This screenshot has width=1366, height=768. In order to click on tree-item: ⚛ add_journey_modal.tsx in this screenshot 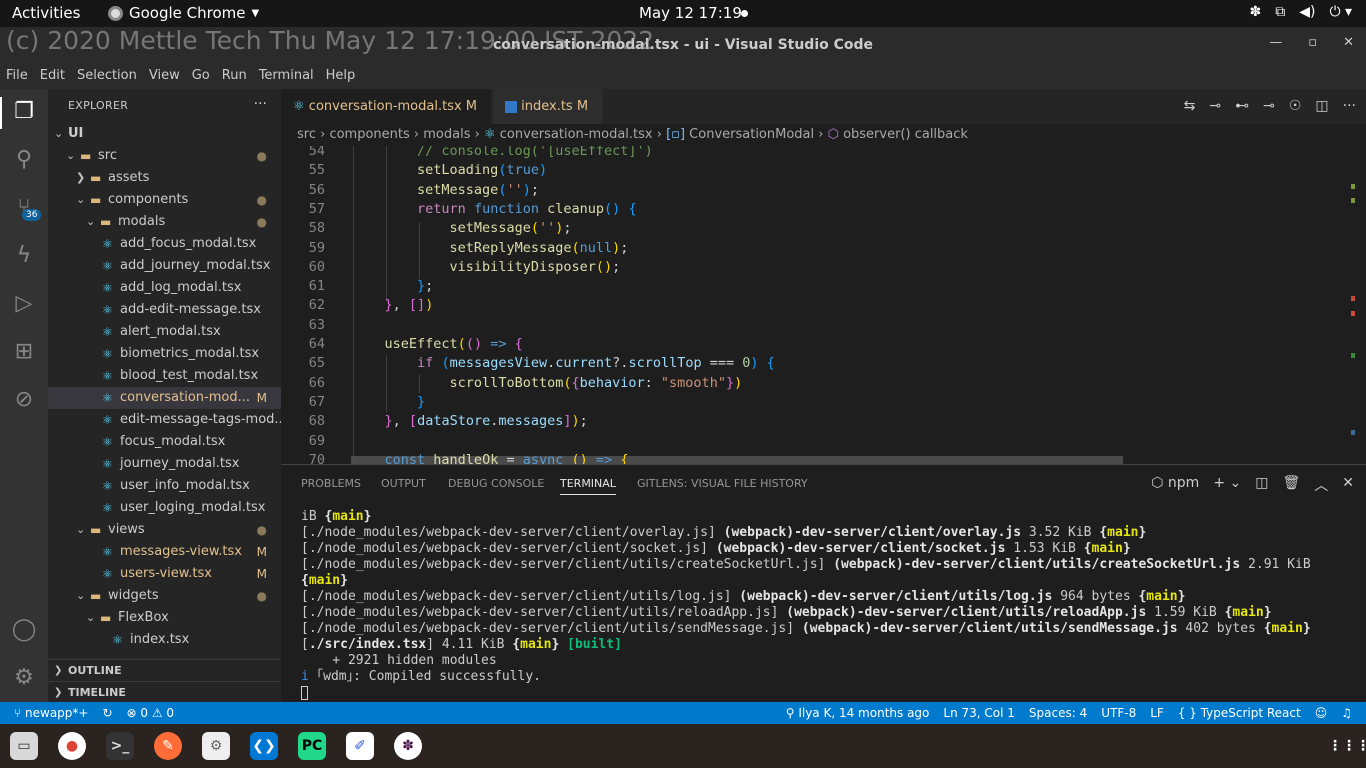, I will do `click(164, 266)`.